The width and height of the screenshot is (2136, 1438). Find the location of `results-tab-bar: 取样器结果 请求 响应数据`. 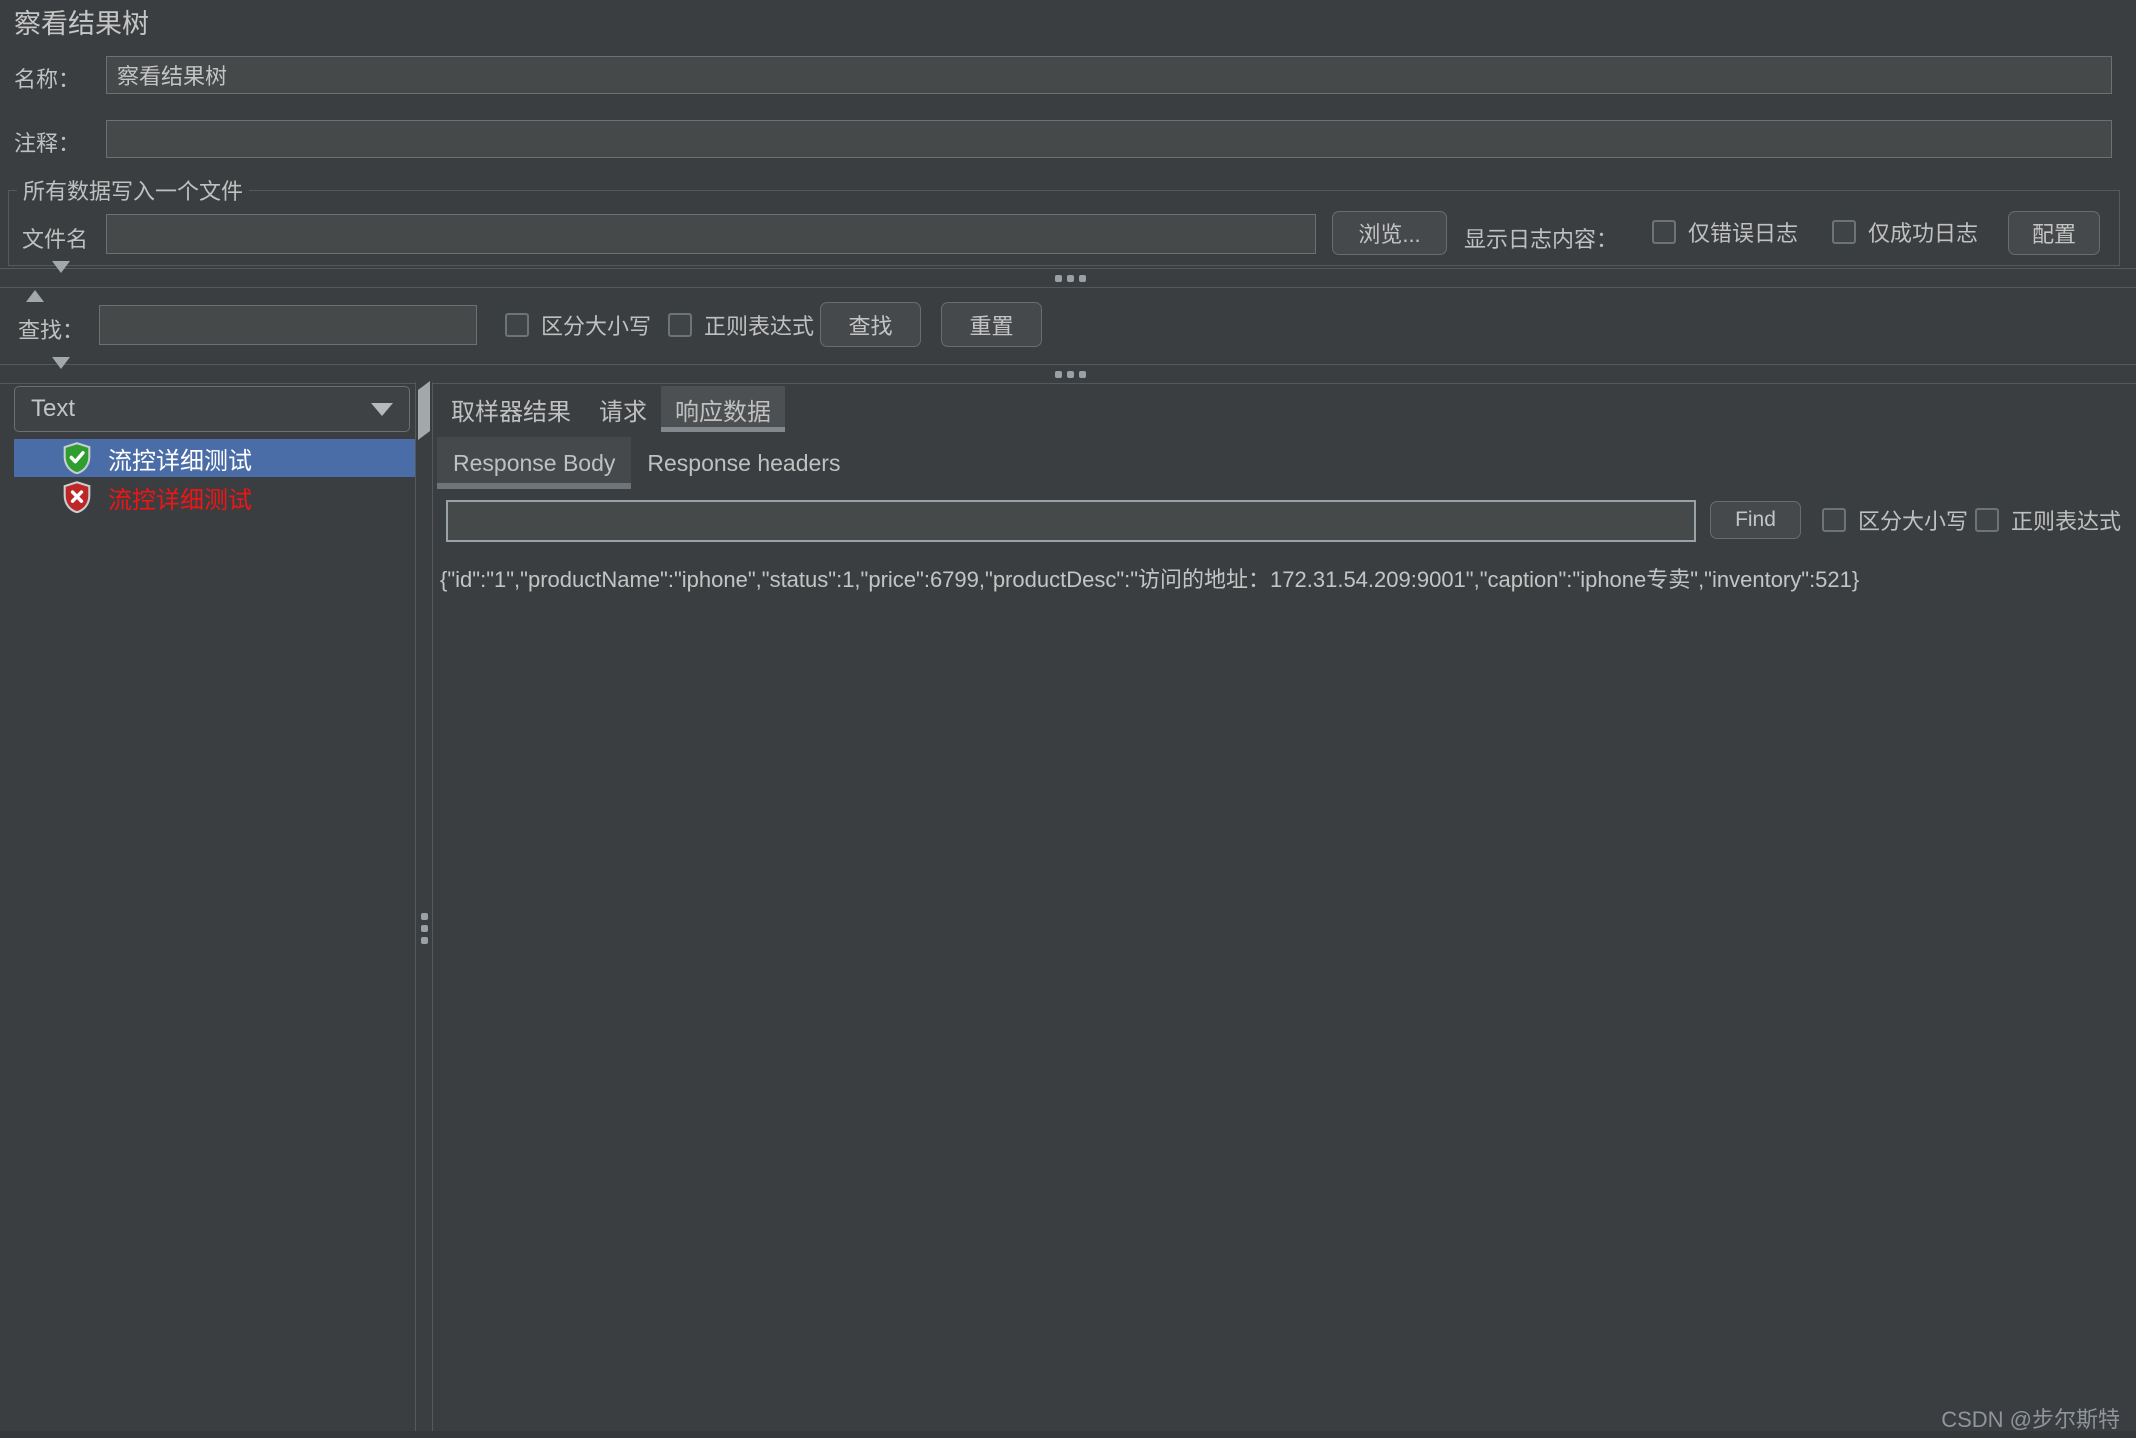

results-tab-bar: 取样器结果 请求 响应数据 is located at coordinates (611, 409).